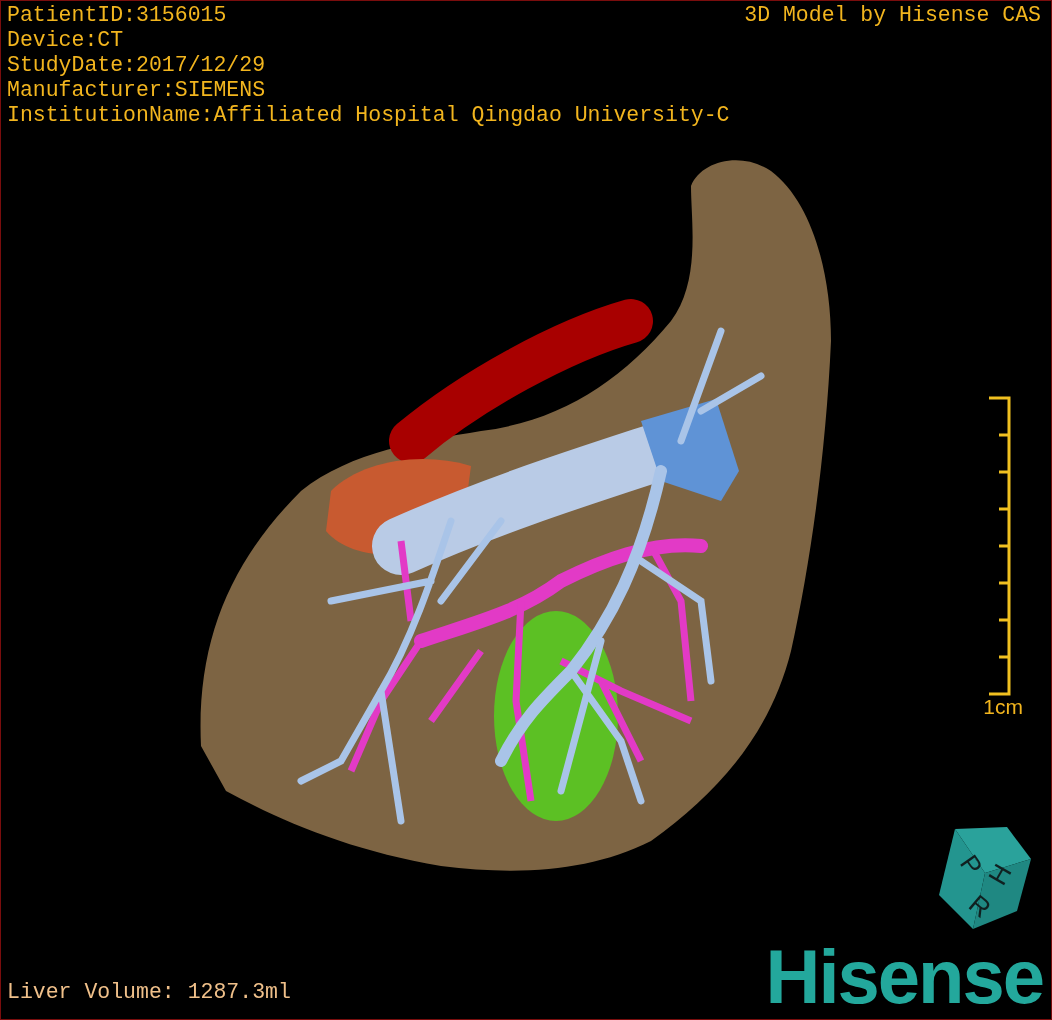 The image size is (1052, 1020). I want to click on study-info-line: InstitutionName:Affiliated Hospital Qingdao University-C, so click(368, 115).